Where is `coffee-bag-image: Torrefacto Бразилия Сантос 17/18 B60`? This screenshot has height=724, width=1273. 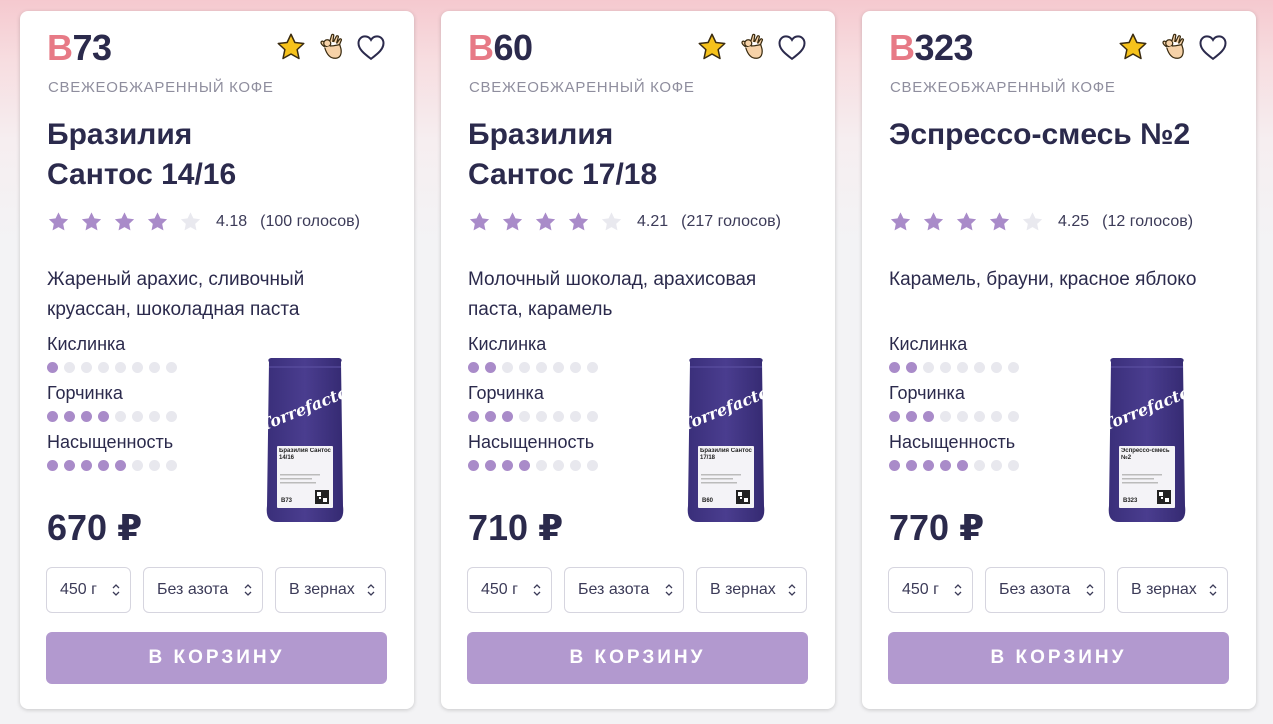 coffee-bag-image: Torrefacto Бразилия Сантос 17/18 B60 is located at coordinates (725, 440).